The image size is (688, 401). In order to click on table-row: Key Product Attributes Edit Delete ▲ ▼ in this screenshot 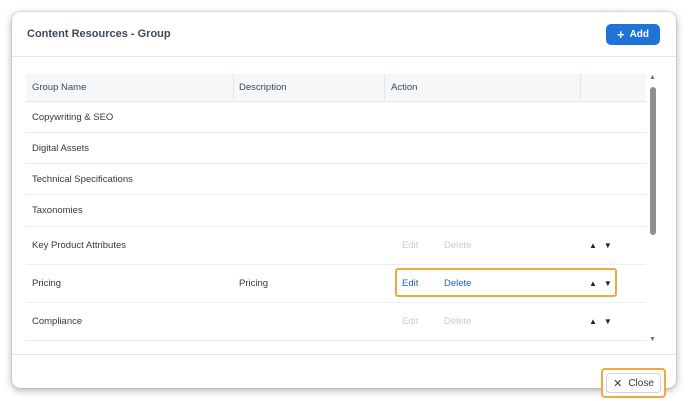, I will do `click(336, 246)`.